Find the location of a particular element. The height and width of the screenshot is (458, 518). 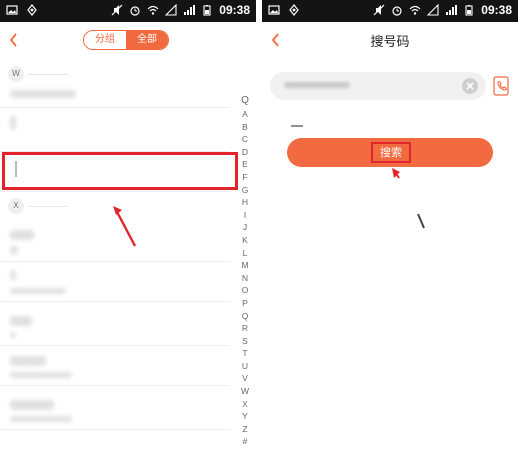

index-letter: O is located at coordinates (245, 290).